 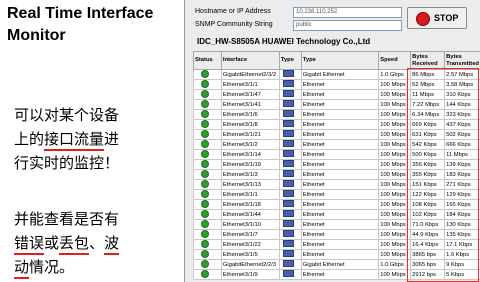 I want to click on community-input: public, so click(x=347, y=25).